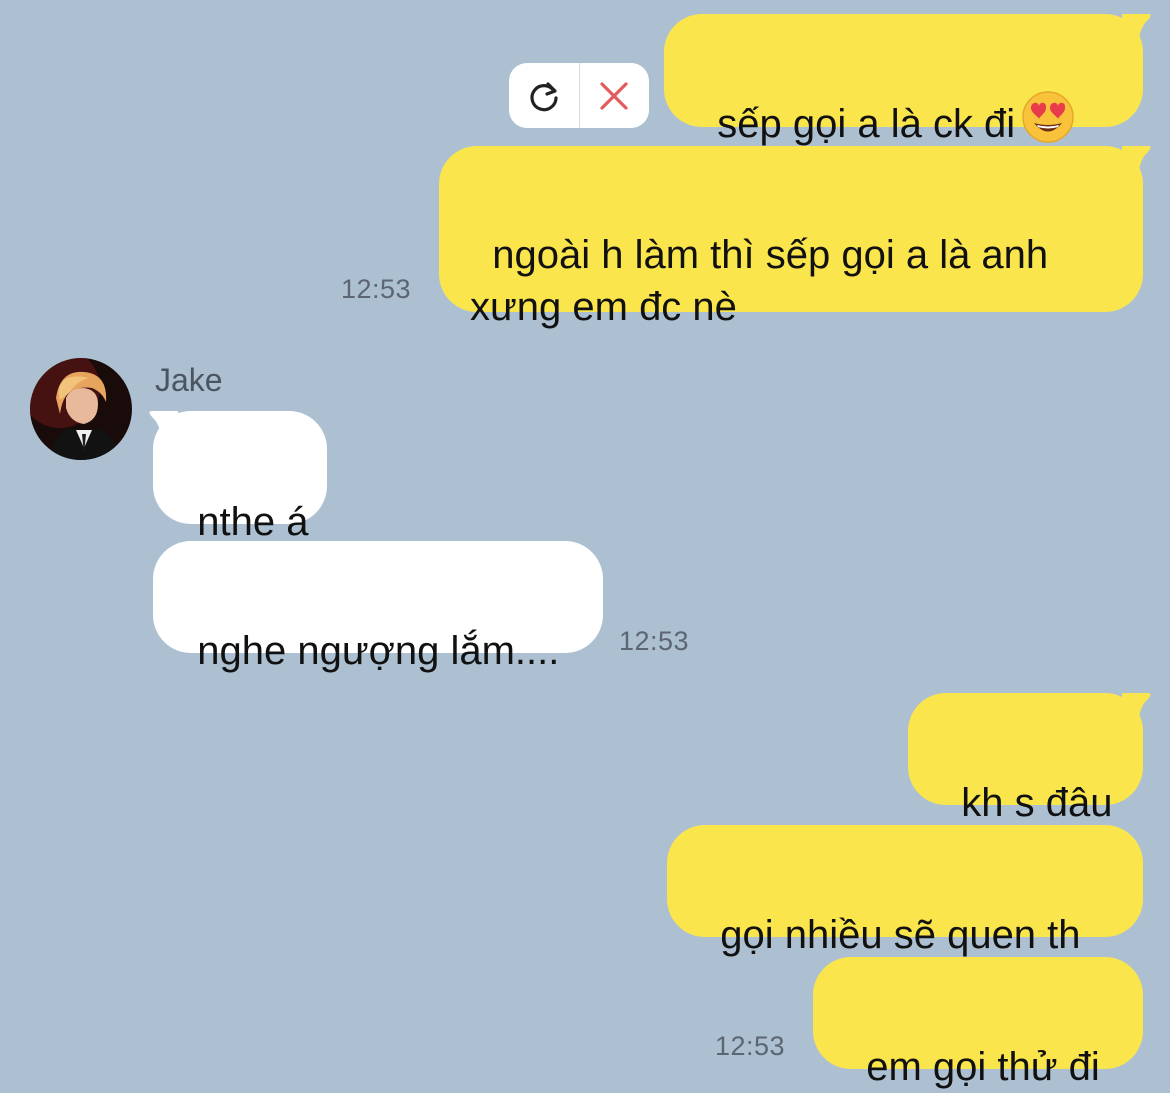 This screenshot has width=1170, height=1093. I want to click on outgoing-message: em gọi thử đi, so click(978, 1023).